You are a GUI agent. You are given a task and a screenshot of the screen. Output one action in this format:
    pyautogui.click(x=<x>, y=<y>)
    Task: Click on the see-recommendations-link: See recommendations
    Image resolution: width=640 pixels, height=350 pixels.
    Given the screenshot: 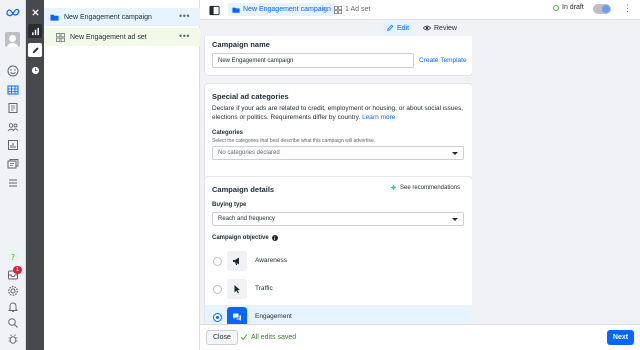 What is the action you would take?
    pyautogui.click(x=425, y=187)
    